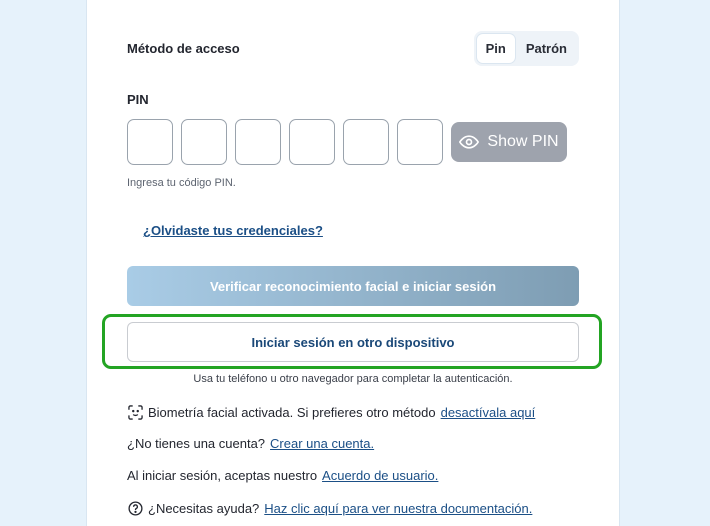  Describe the element at coordinates (135, 508) in the screenshot. I see `help-icon` at that location.